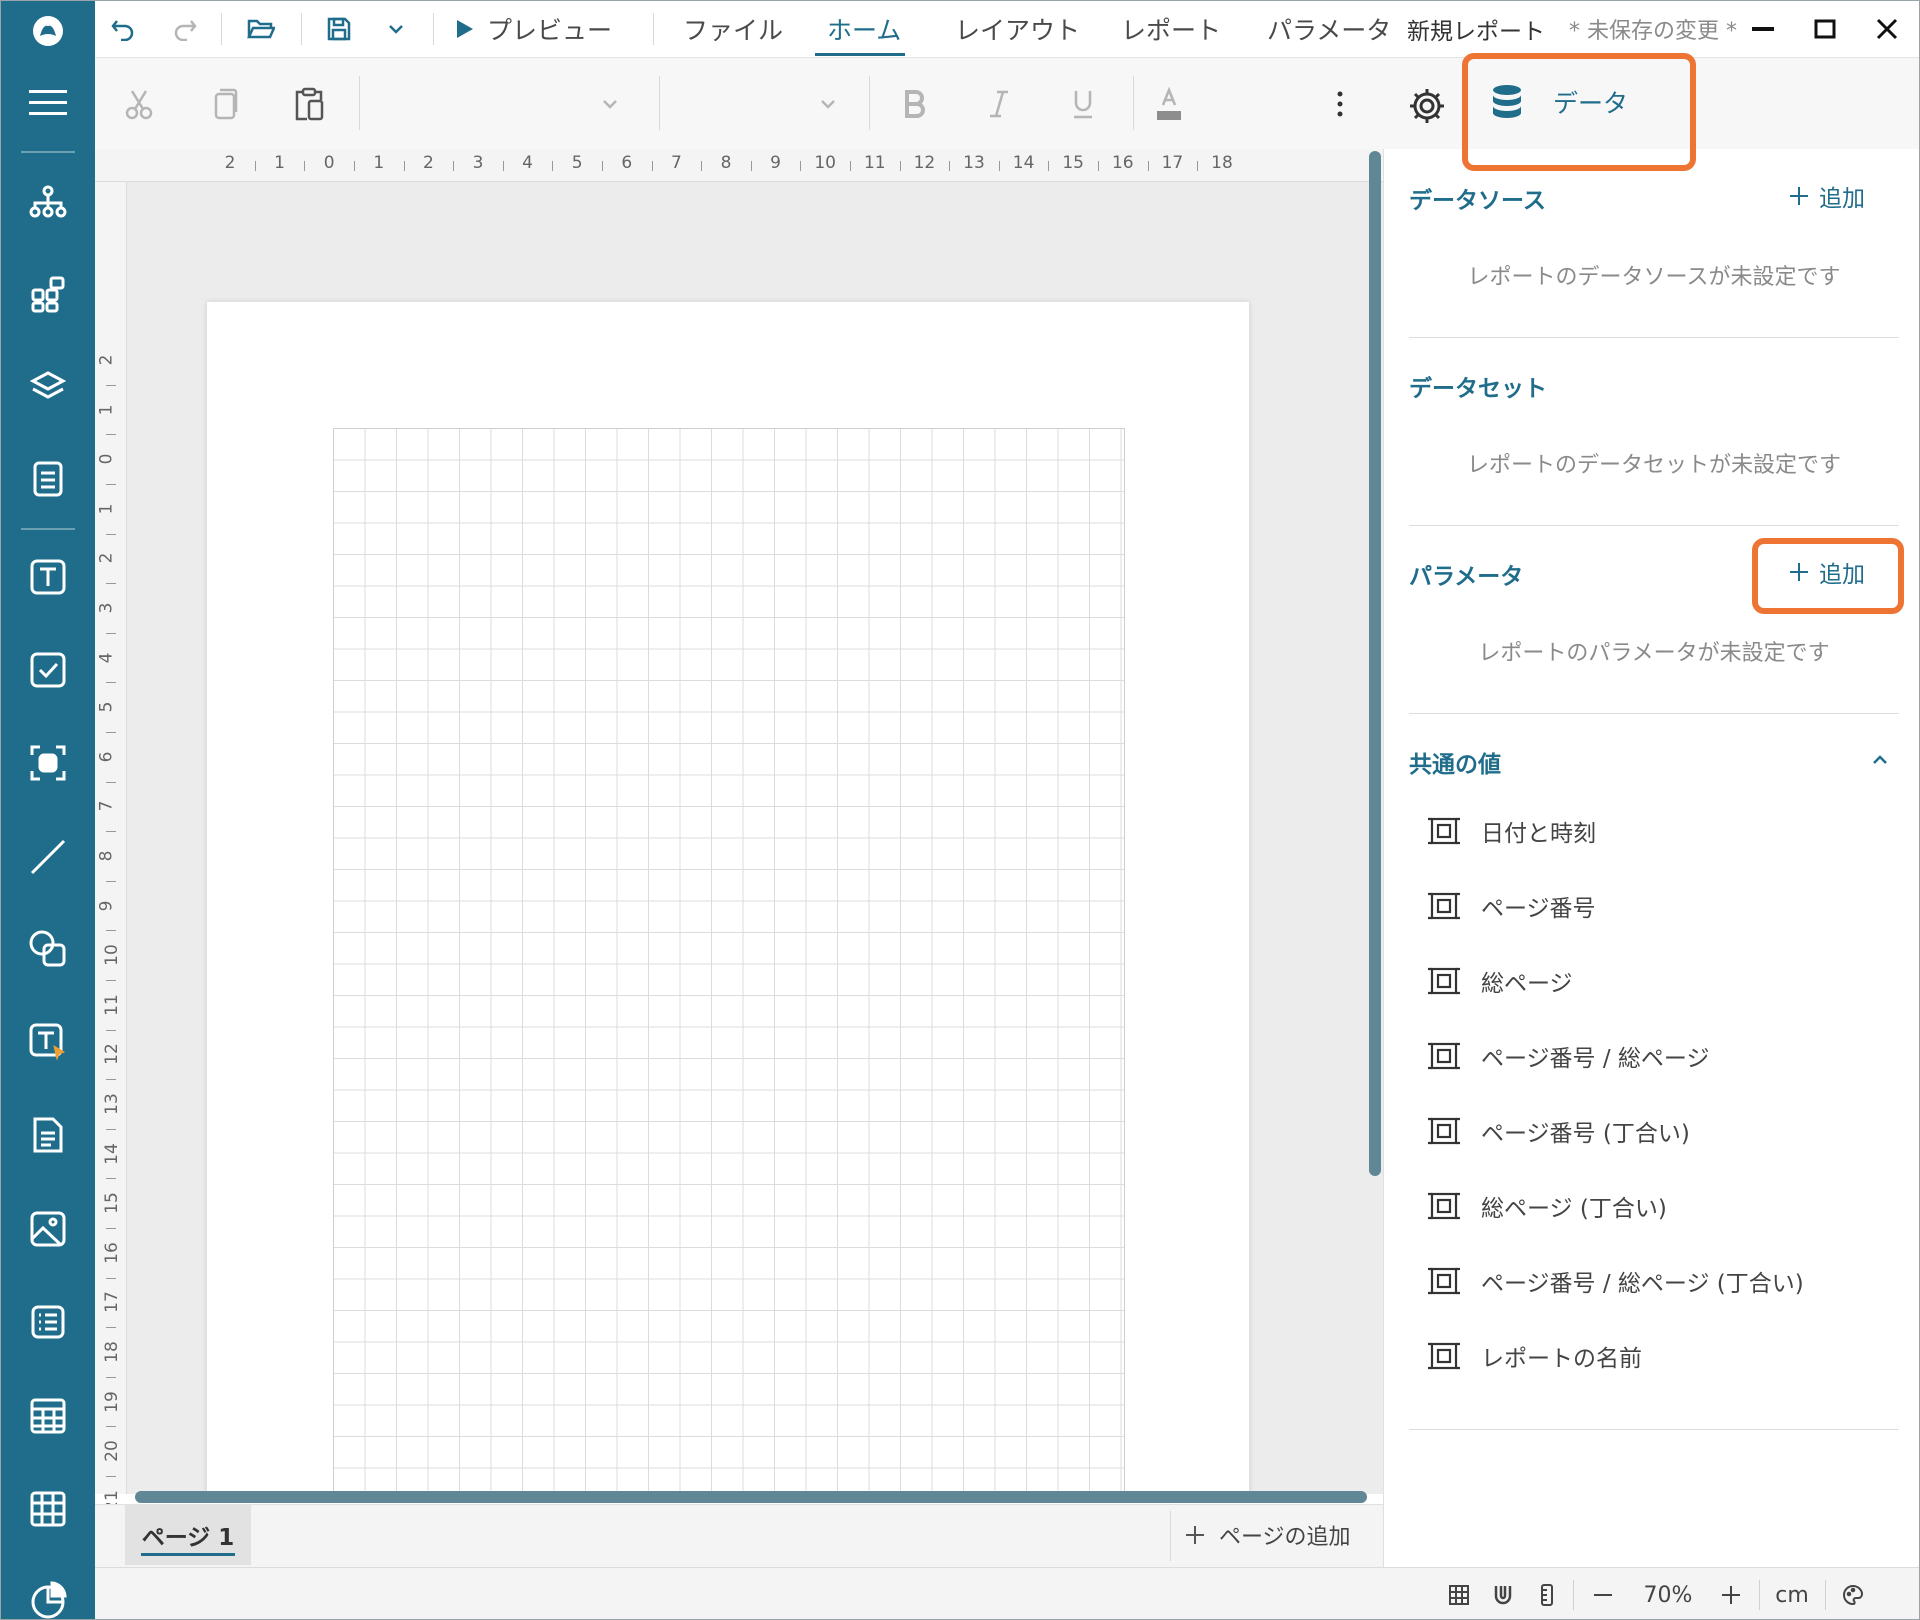 Image resolution: width=1920 pixels, height=1620 pixels. What do you see at coordinates (1222, 163) in the screenshot?
I see `ruler-tick-label: 18` at bounding box center [1222, 163].